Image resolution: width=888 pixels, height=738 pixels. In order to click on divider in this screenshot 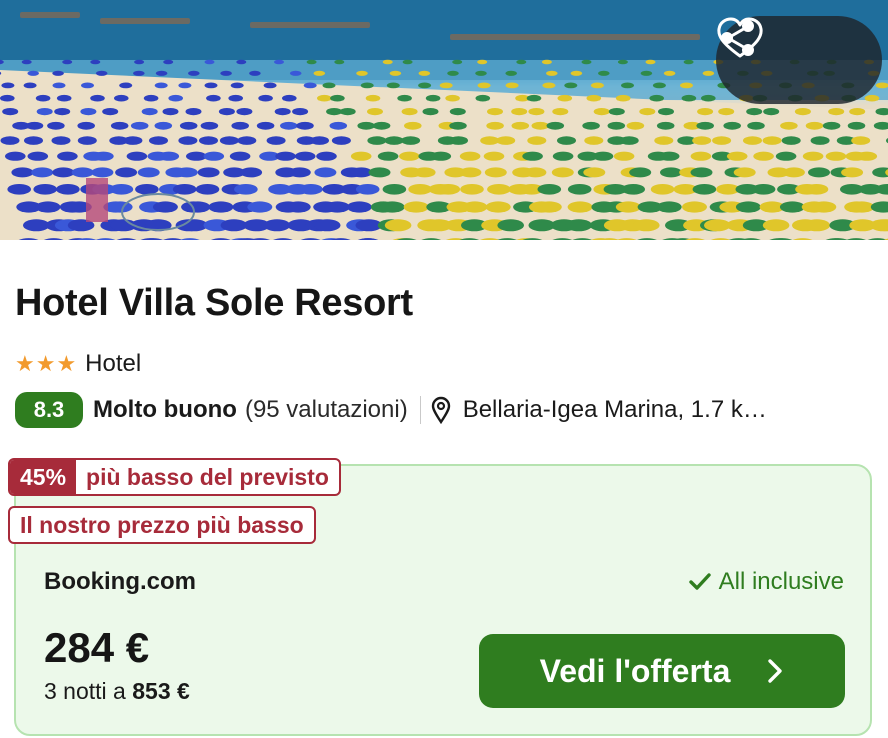, I will do `click(420, 410)`.